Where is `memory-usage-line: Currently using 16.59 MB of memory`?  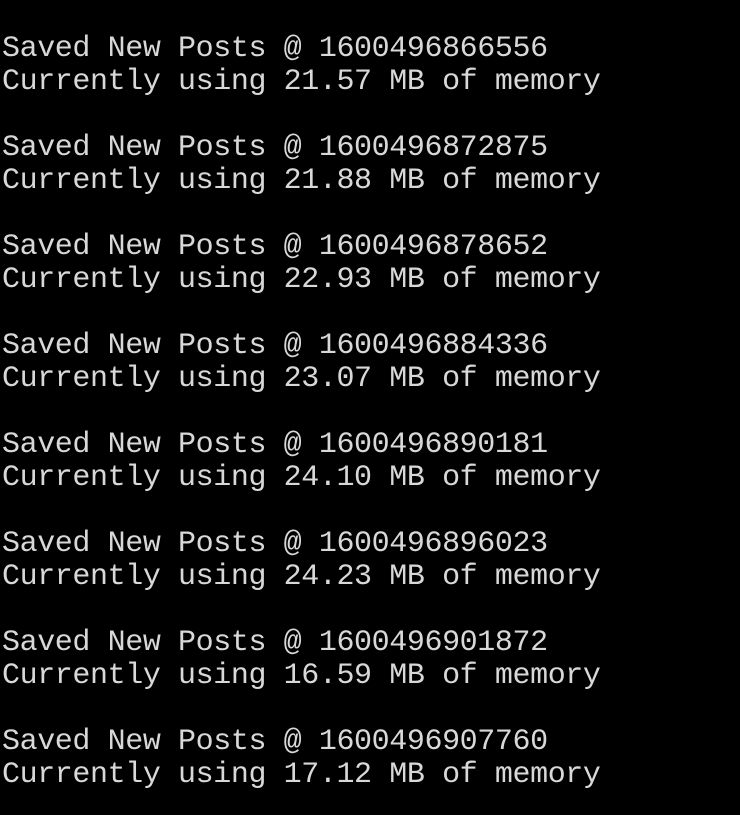
memory-usage-line: Currently using 16.59 MB of memory is located at coordinates (301, 676).